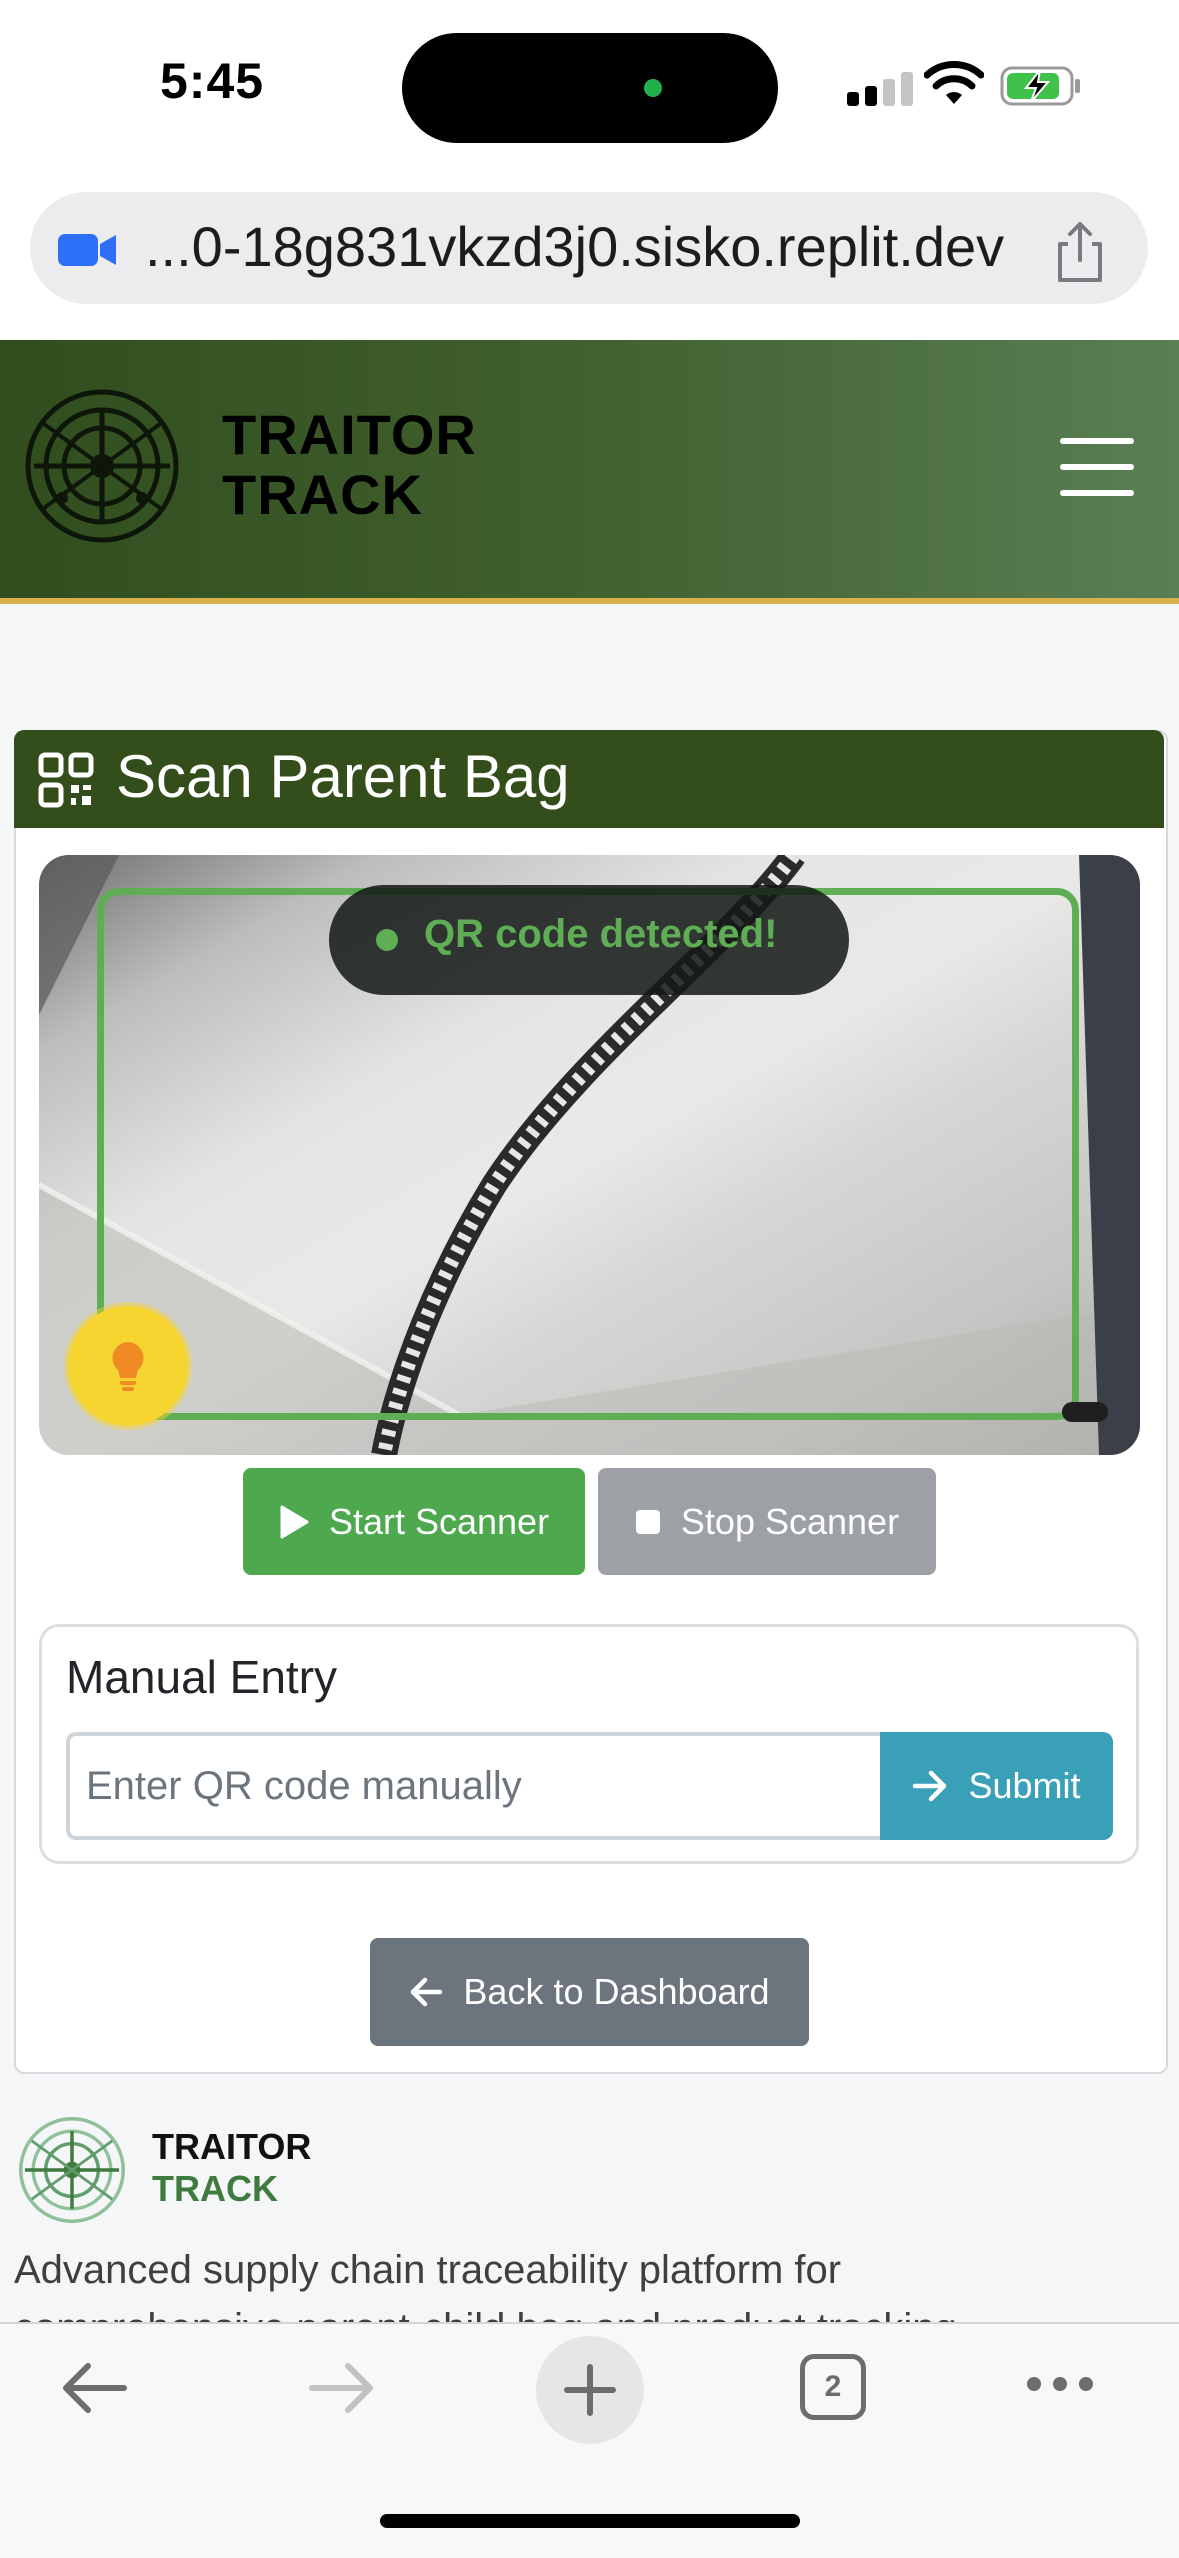 The height and width of the screenshot is (2558, 1179). Describe the element at coordinates (102, 466) in the screenshot. I see `traitor-track-logo` at that location.